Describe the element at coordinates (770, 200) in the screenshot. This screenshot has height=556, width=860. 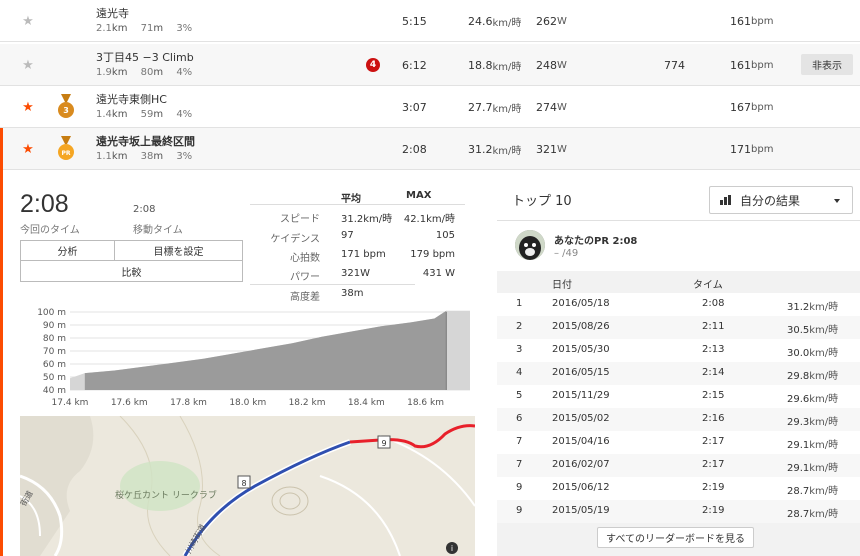
I see `filter-label: 自分の結果` at that location.